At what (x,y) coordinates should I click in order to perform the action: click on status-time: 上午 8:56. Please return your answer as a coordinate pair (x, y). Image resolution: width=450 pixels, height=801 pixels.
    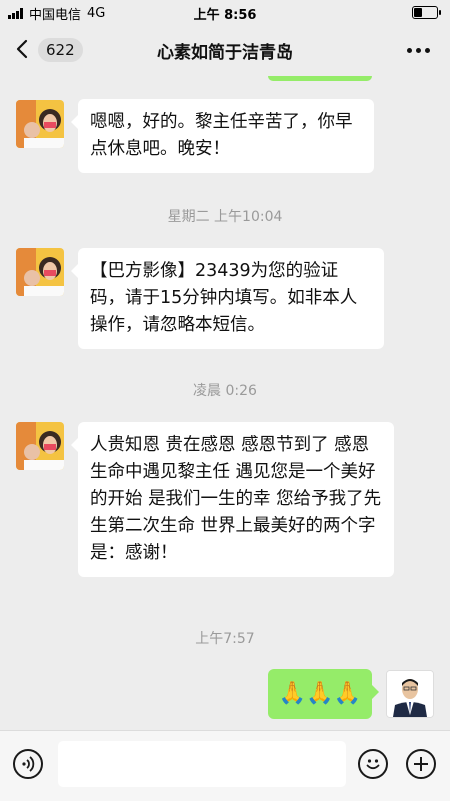
    Looking at the image, I should click on (225, 15).